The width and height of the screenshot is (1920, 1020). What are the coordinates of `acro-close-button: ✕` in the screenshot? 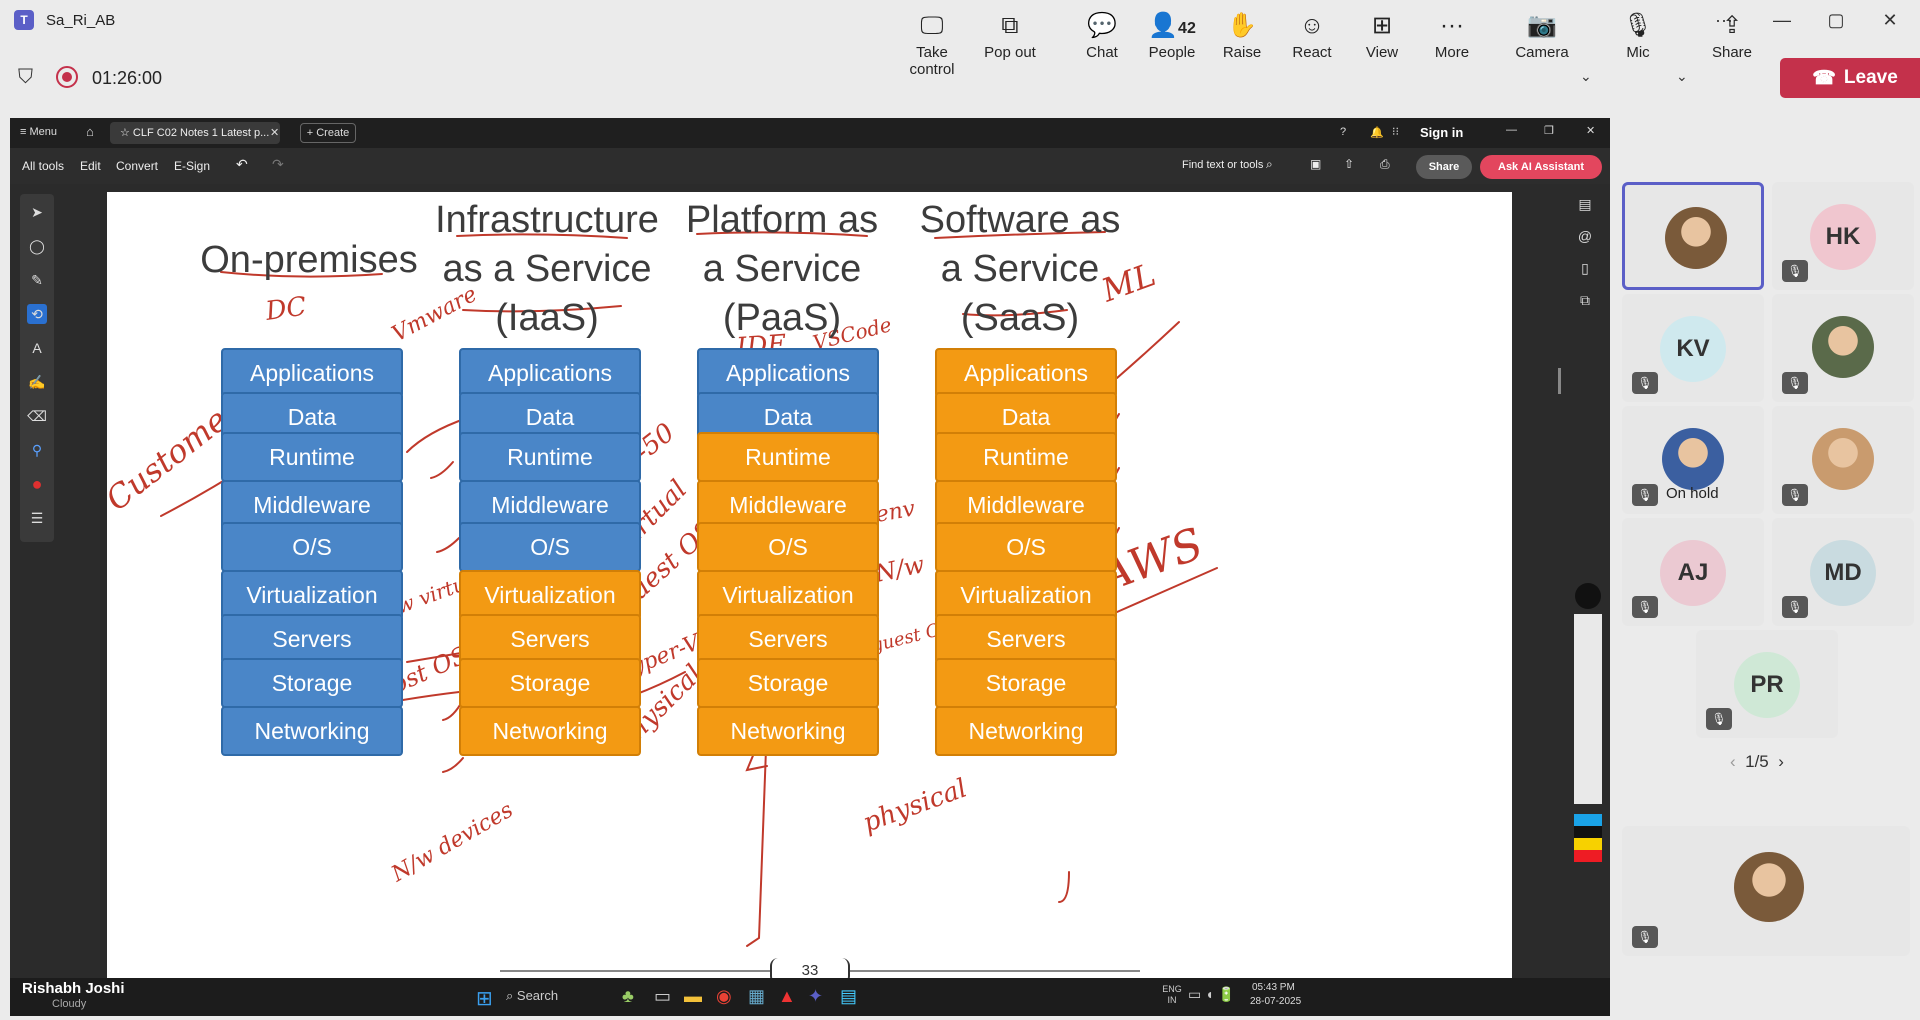 It's located at (1590, 130).